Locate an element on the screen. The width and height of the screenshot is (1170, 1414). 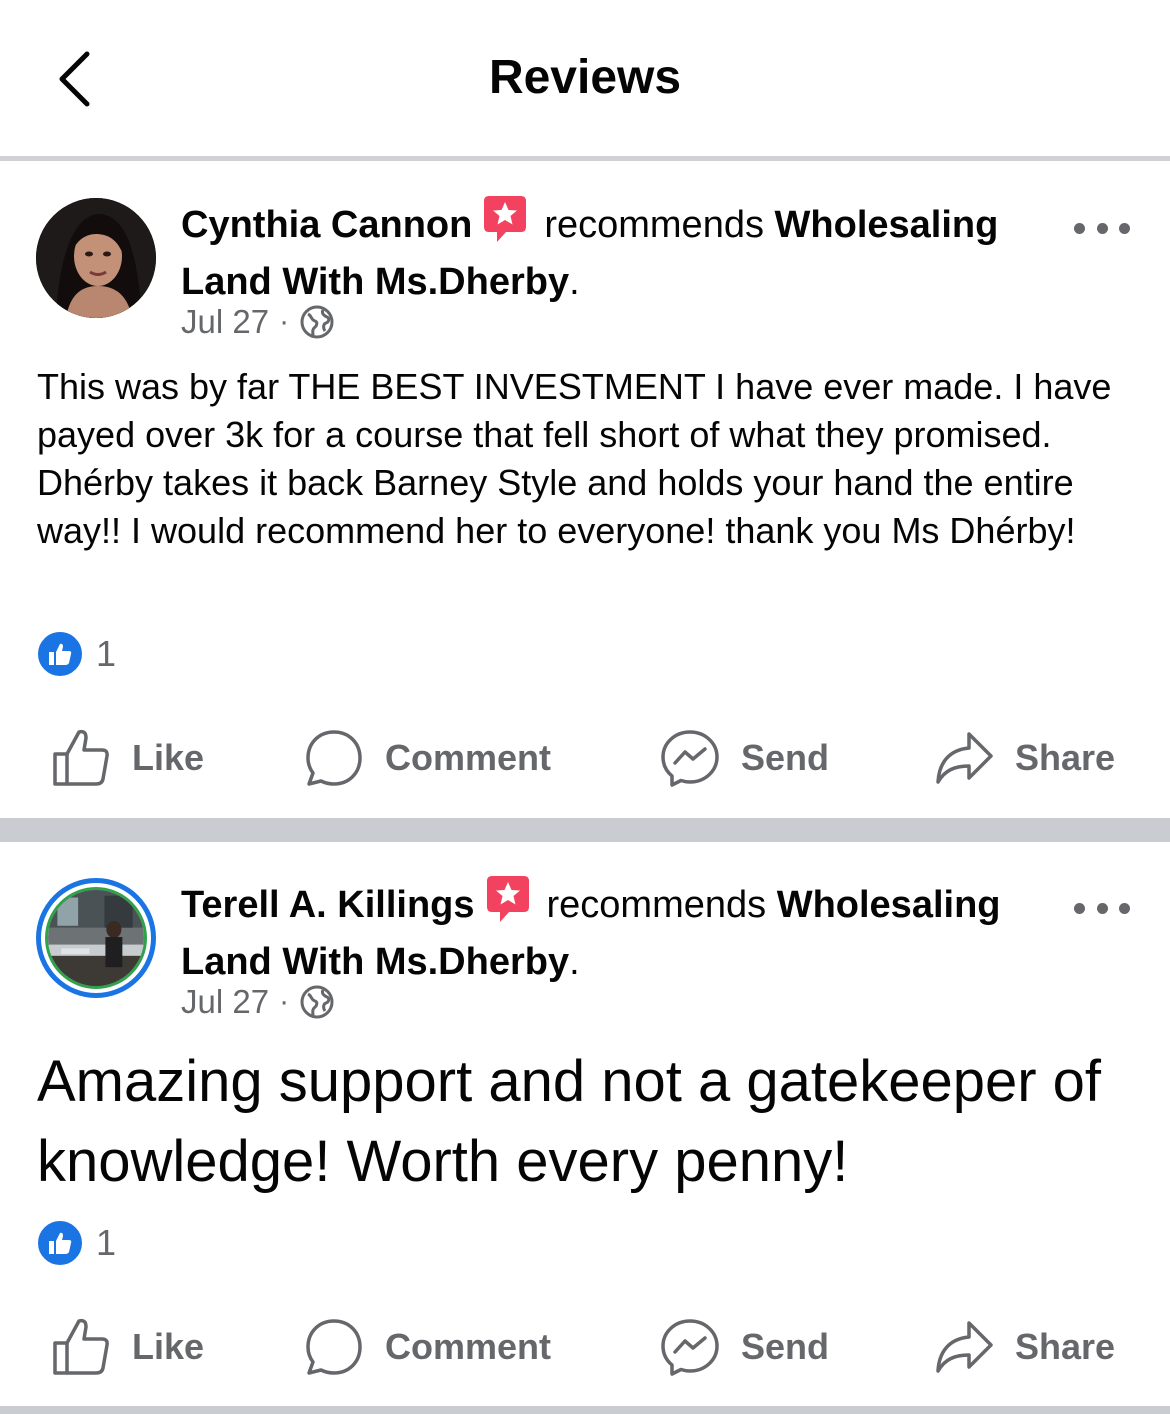
page-title: Reviews is located at coordinates (585, 77).